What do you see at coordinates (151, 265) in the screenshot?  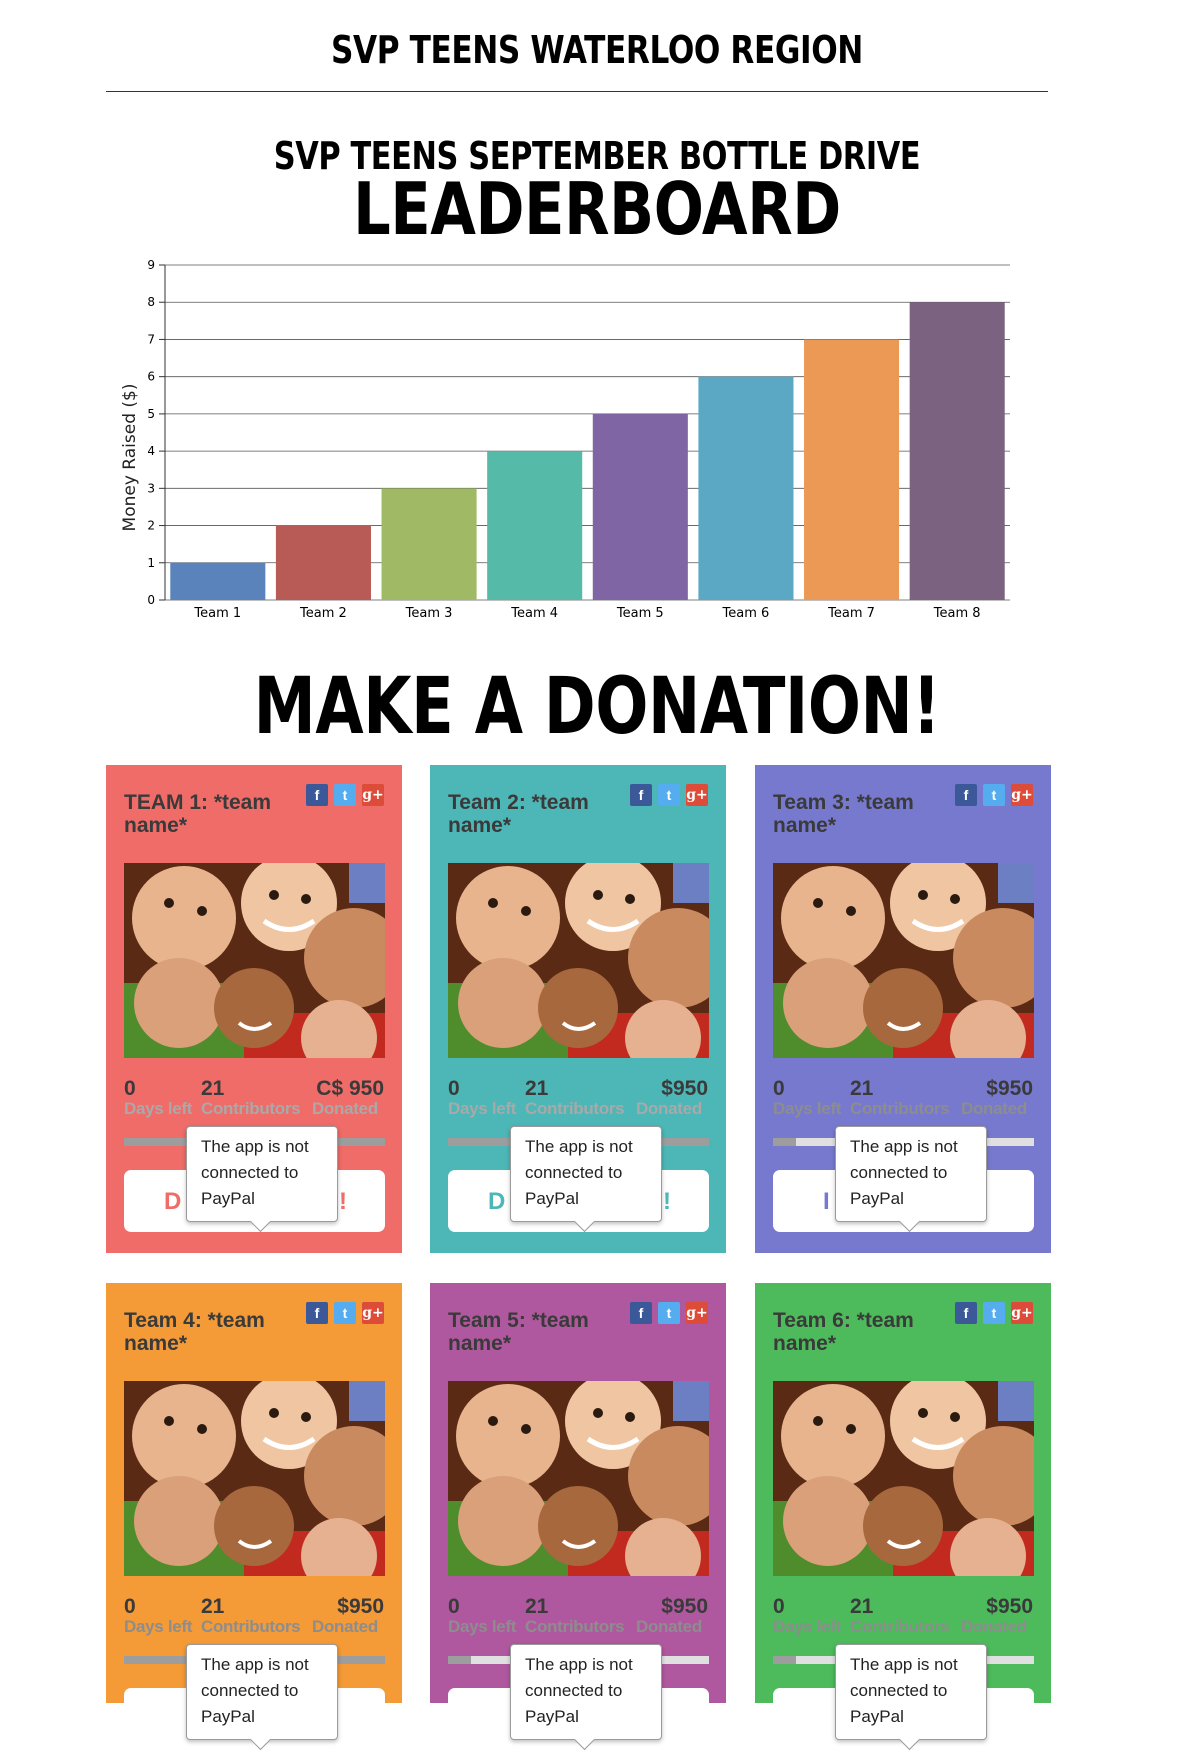 I see `y-tick-label: 9` at bounding box center [151, 265].